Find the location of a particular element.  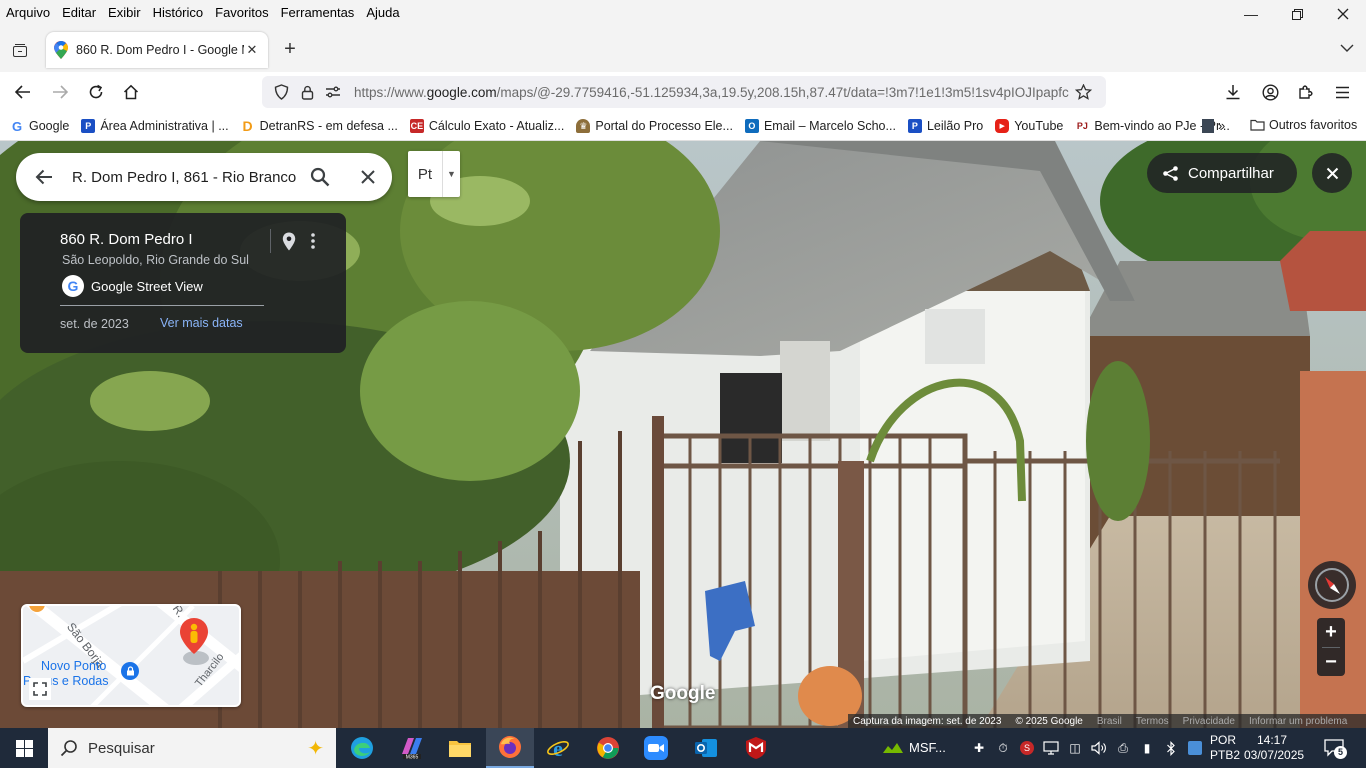

menu-ferramentas: Ferramentas is located at coordinates (318, 12).